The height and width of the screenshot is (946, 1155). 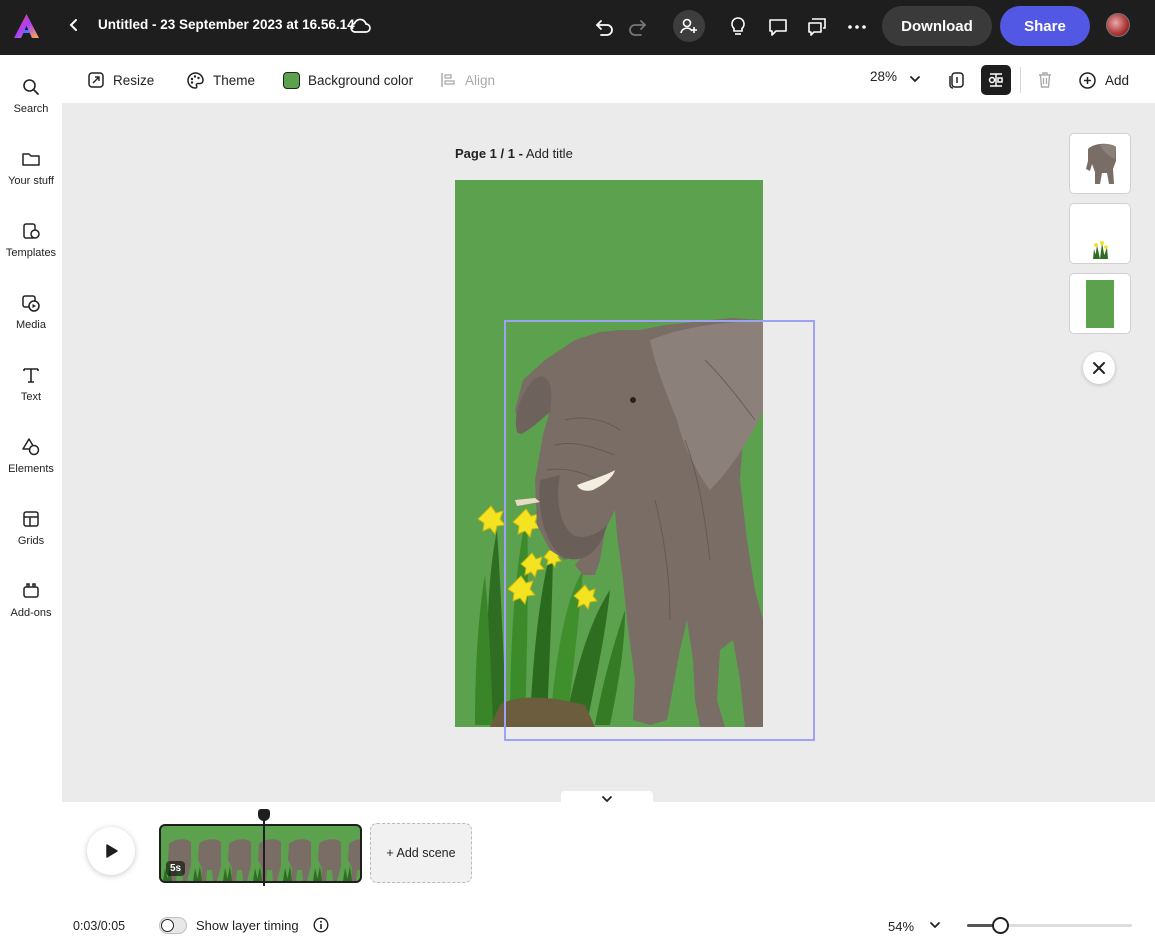 I want to click on rail-item-label: Search, so click(x=31, y=109).